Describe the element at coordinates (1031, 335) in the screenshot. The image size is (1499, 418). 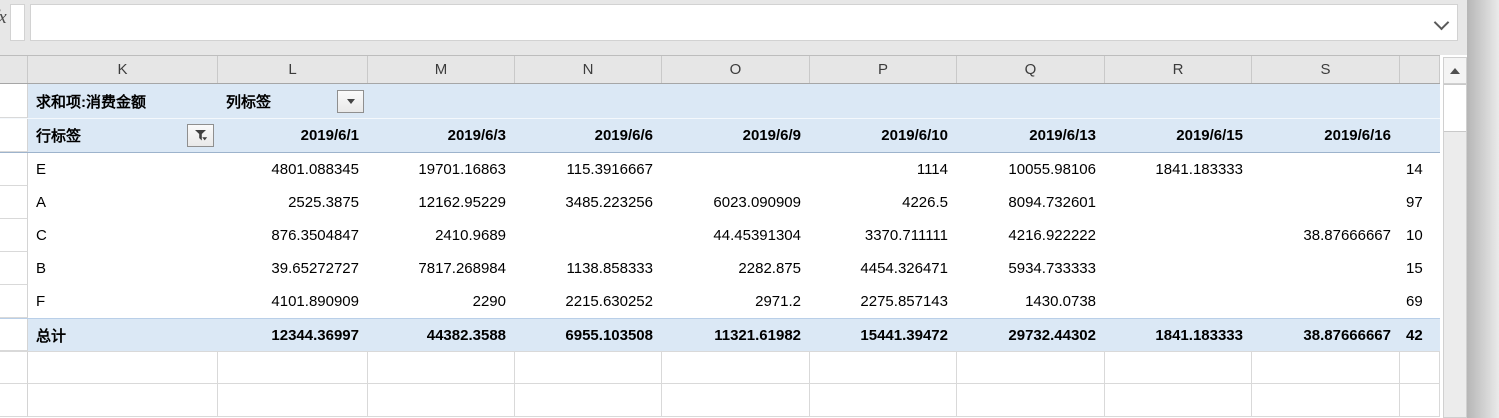
I see `total-value-cell: 29732.44302` at that location.